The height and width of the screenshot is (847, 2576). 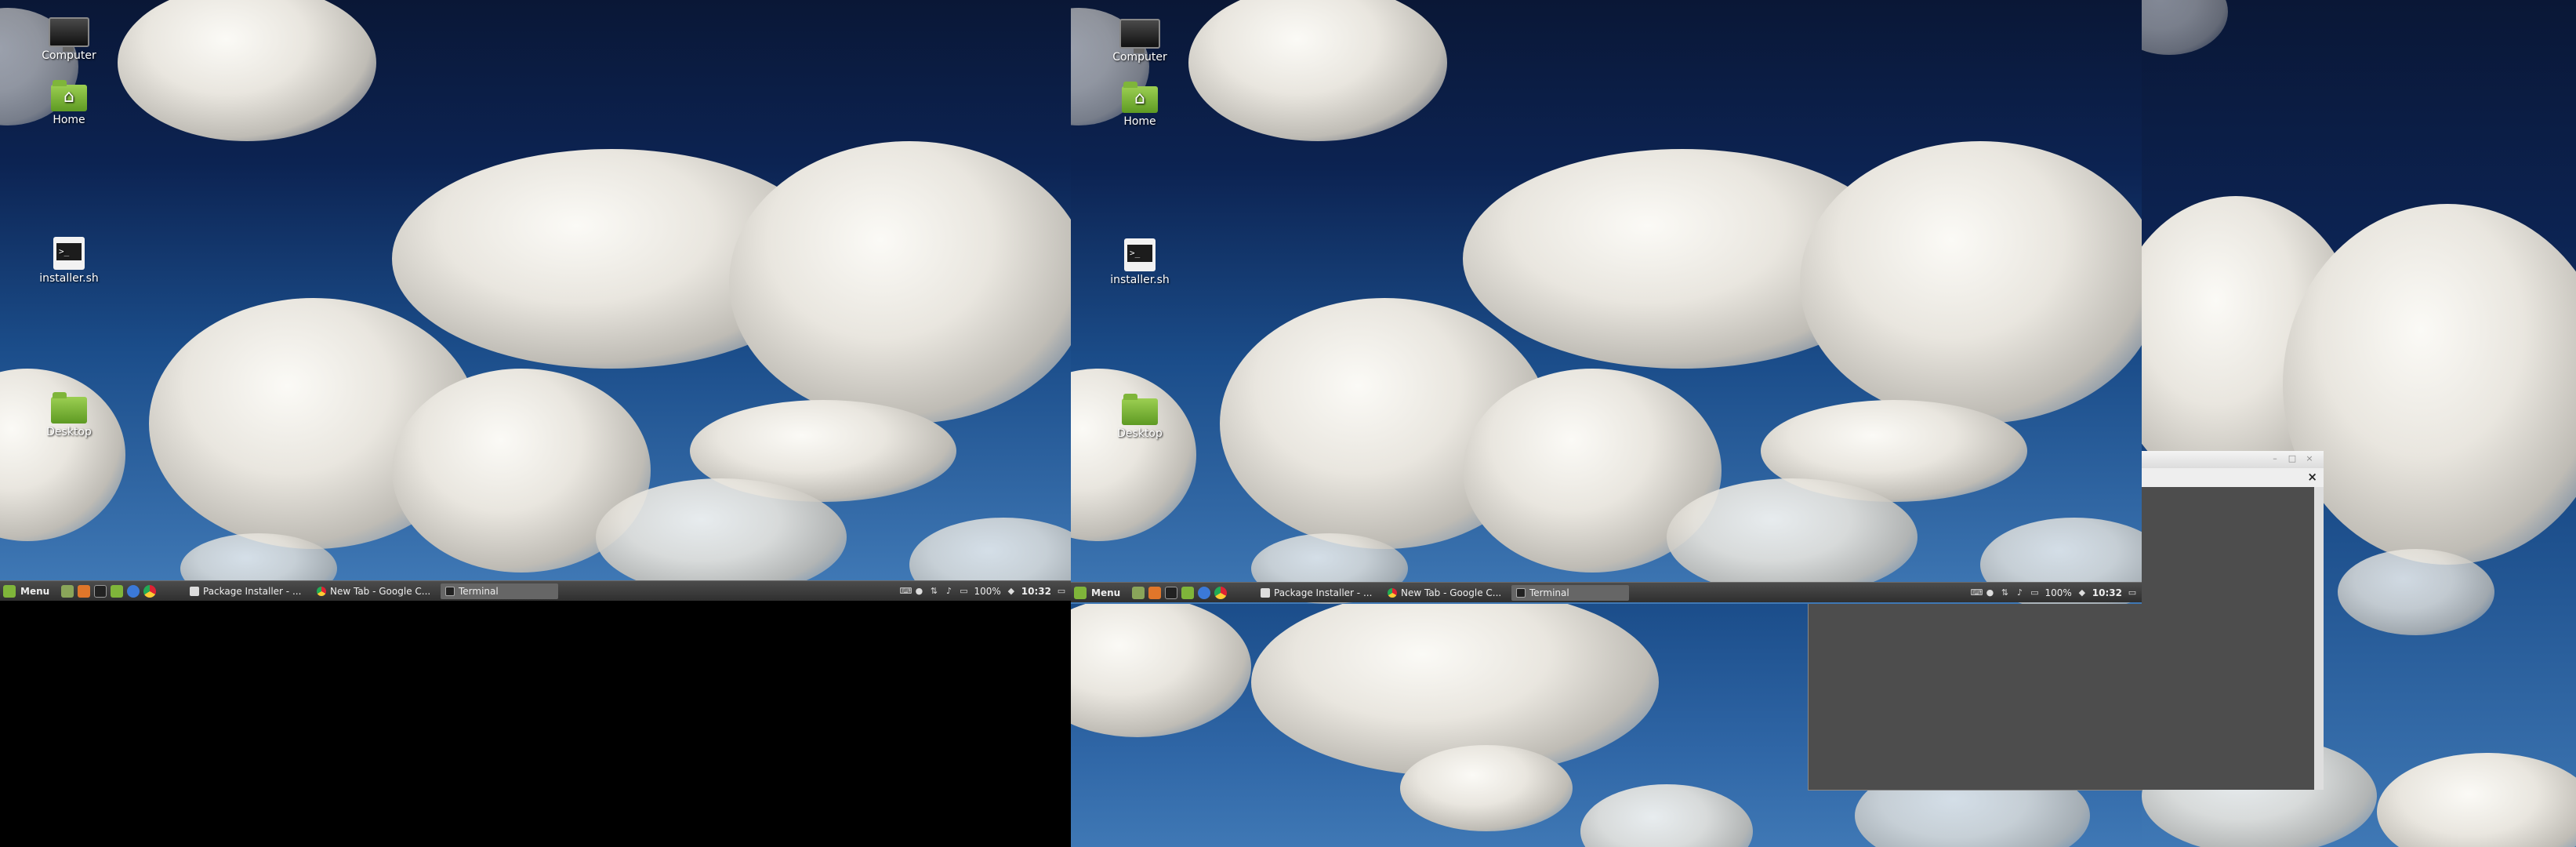 What do you see at coordinates (2309, 458) in the screenshot?
I see `close-button: ×` at bounding box center [2309, 458].